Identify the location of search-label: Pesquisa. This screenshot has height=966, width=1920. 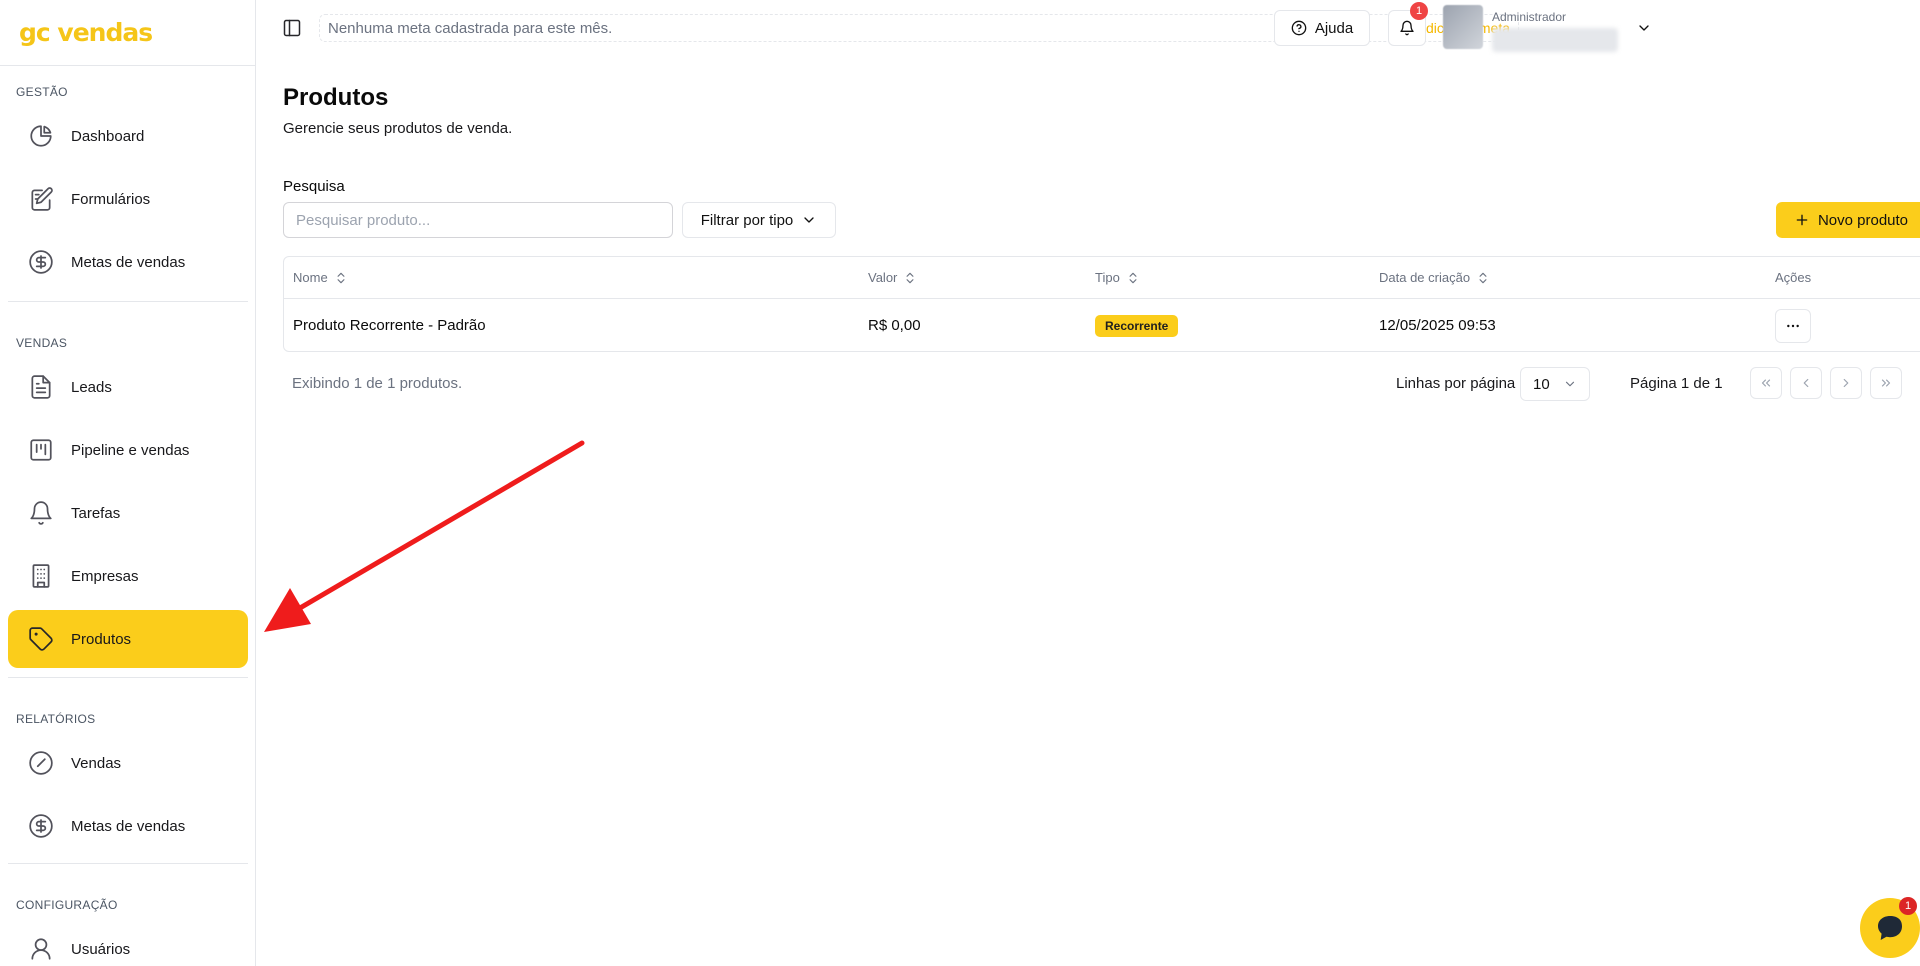
(314, 186).